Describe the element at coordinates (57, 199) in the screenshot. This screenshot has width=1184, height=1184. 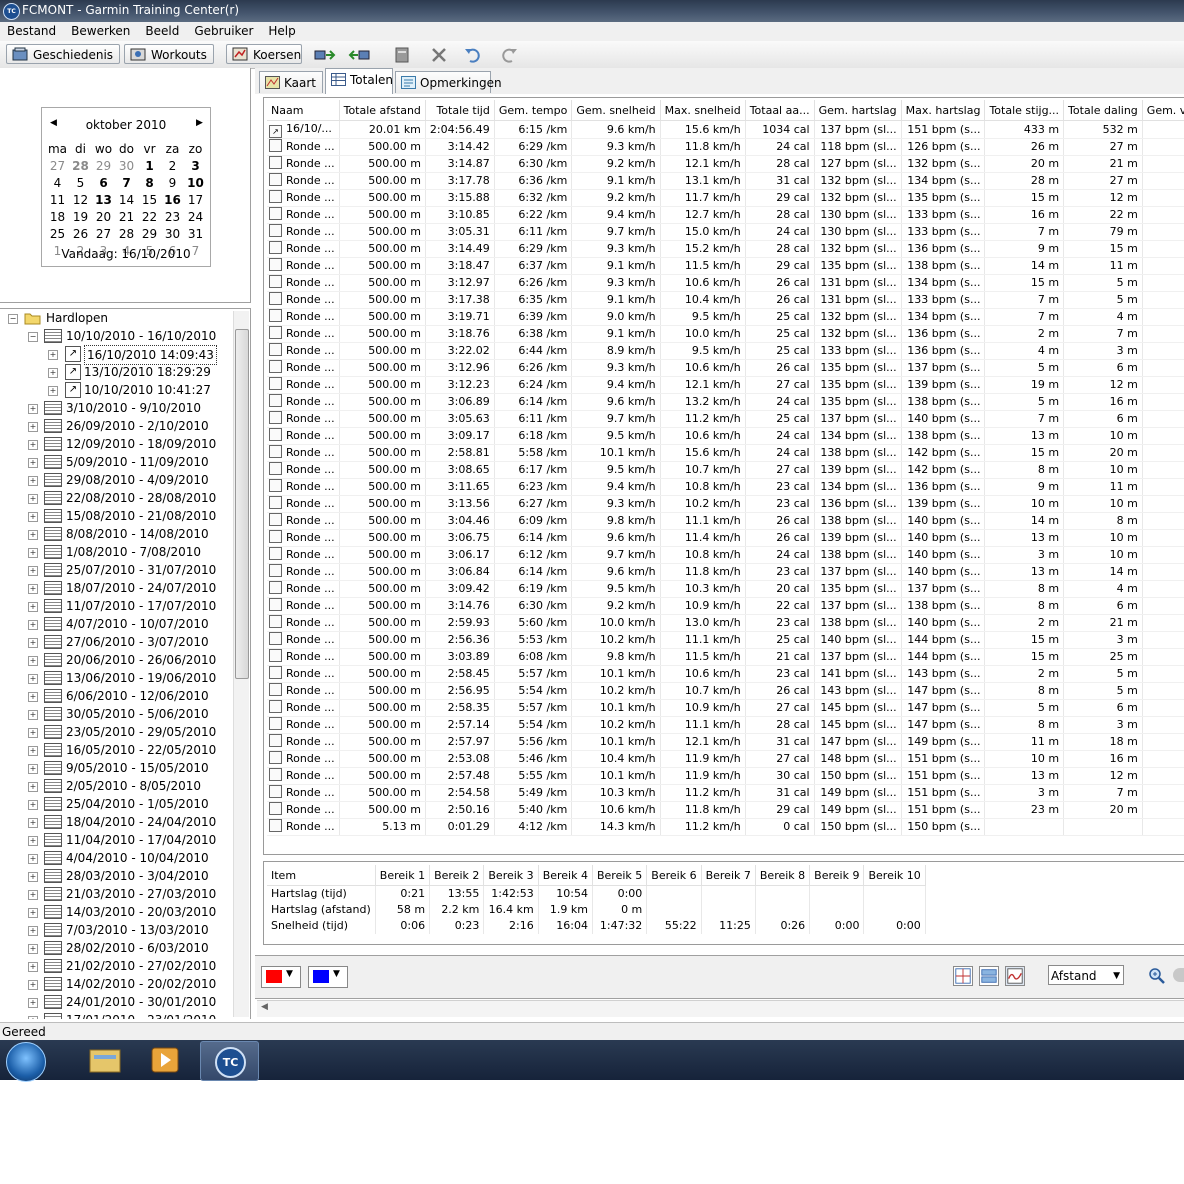
I see `calendar-day: 11` at that location.